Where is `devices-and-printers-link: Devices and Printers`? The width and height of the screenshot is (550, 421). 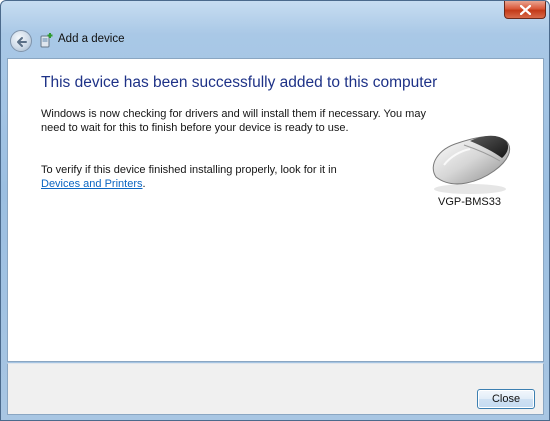
devices-and-printers-link: Devices and Printers is located at coordinates (92, 184).